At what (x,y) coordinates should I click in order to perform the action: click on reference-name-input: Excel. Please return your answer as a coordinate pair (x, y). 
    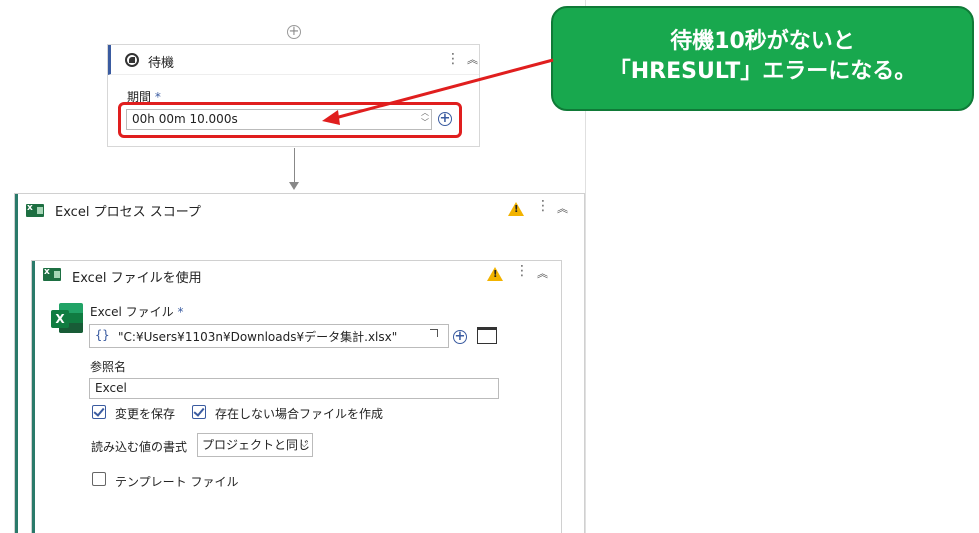
    Looking at the image, I should click on (294, 388).